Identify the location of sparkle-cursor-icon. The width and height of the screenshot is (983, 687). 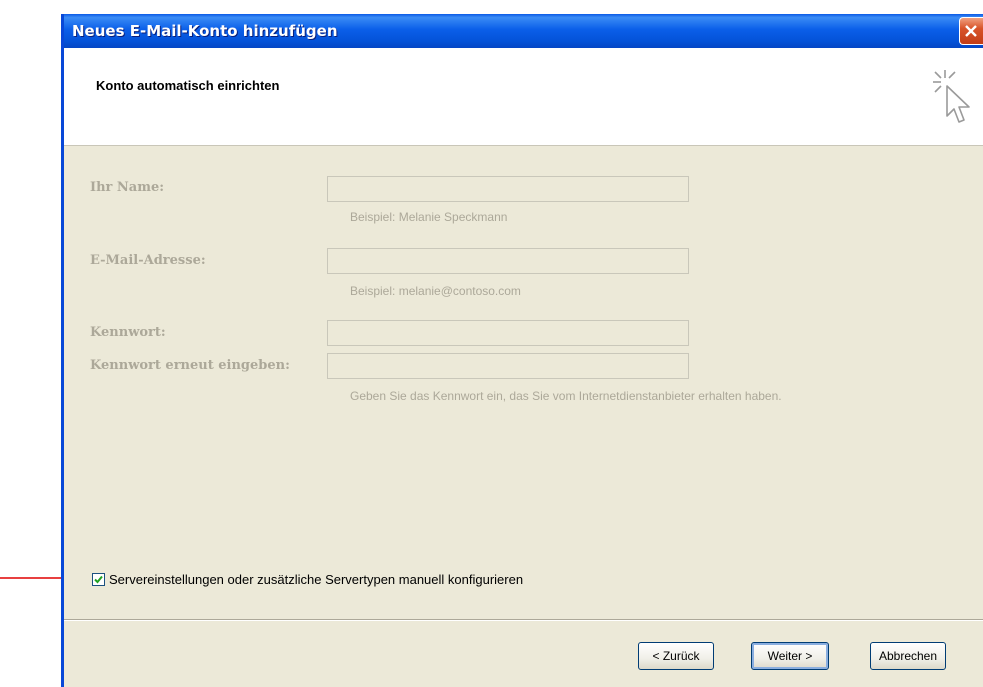
(951, 96).